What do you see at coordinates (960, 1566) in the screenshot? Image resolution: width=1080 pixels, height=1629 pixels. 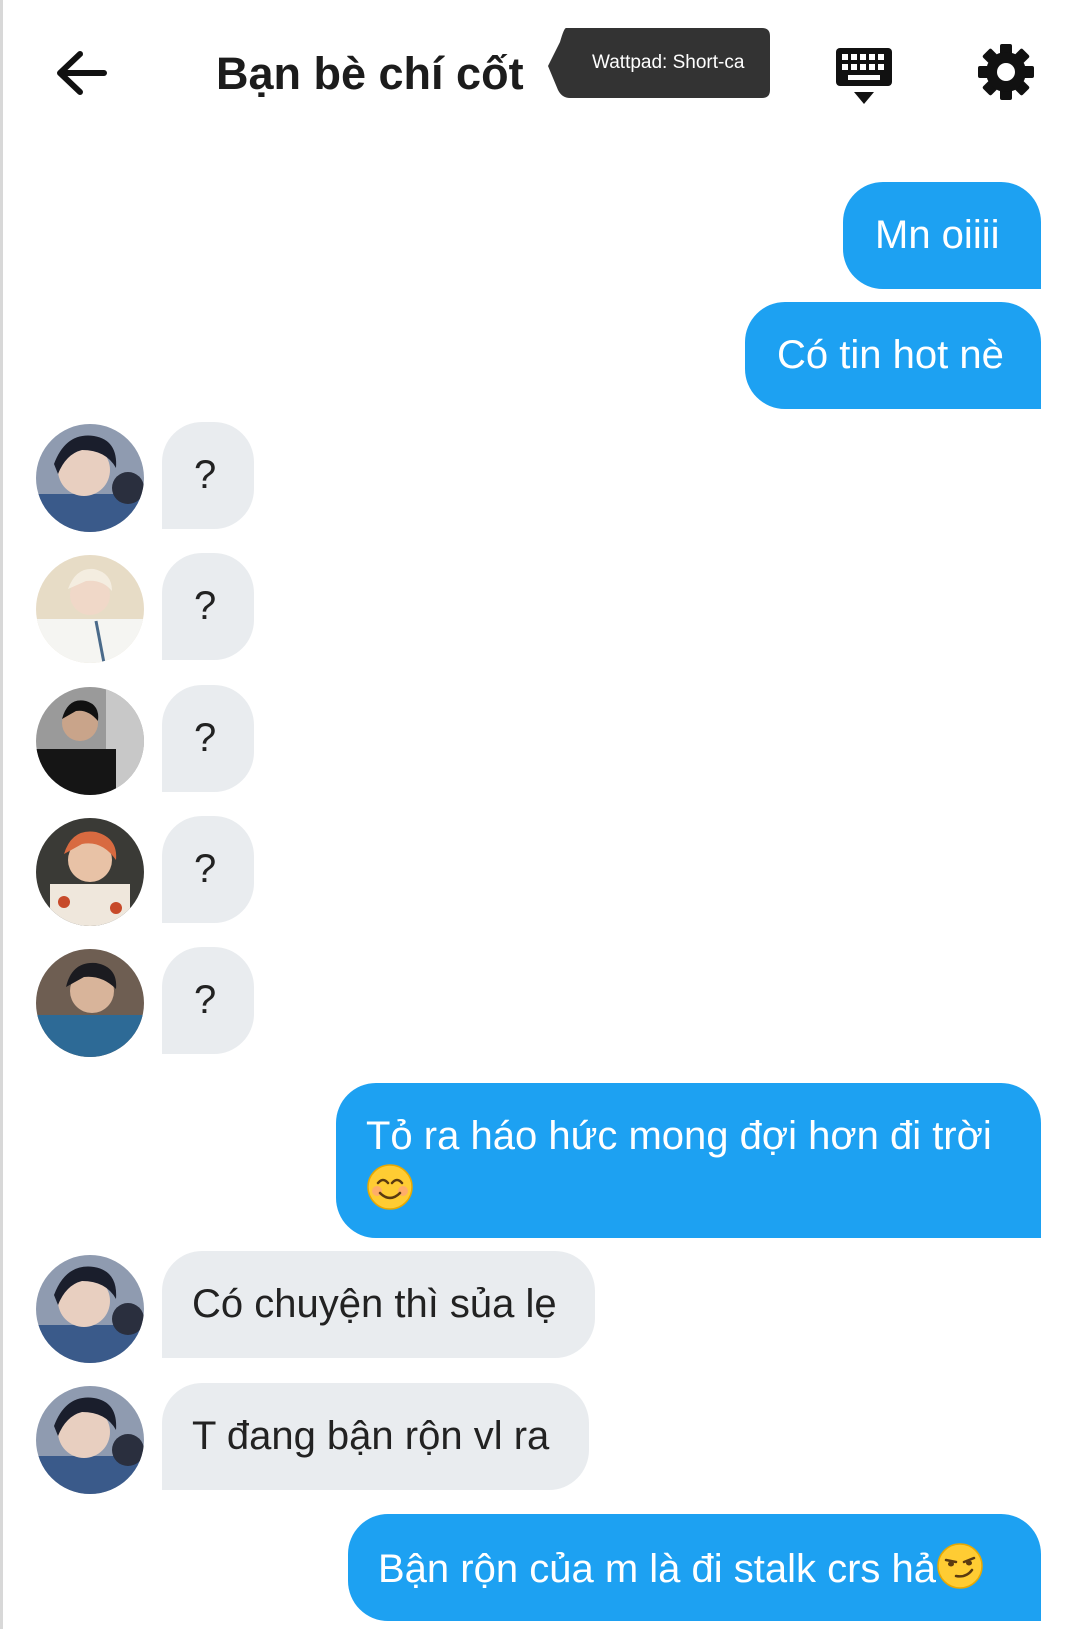 I see `smirking-face-emoji` at bounding box center [960, 1566].